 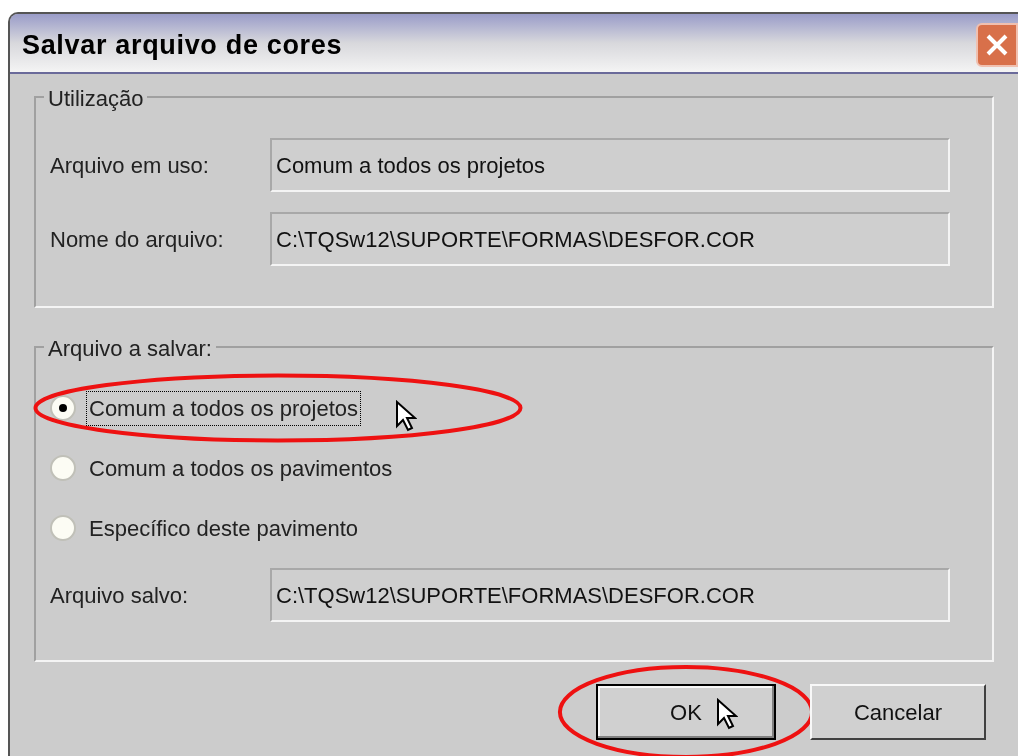 What do you see at coordinates (241, 468) in the screenshot?
I see `radio-label: Comum a todos os pavimentos` at bounding box center [241, 468].